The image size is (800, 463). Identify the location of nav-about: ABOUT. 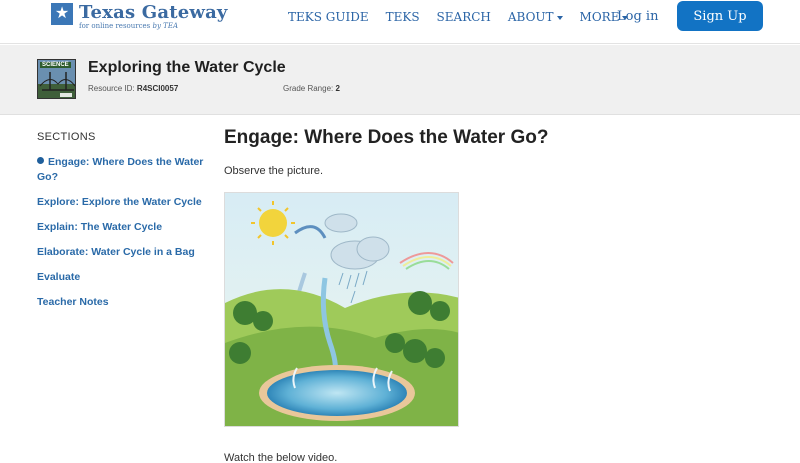
(535, 17).